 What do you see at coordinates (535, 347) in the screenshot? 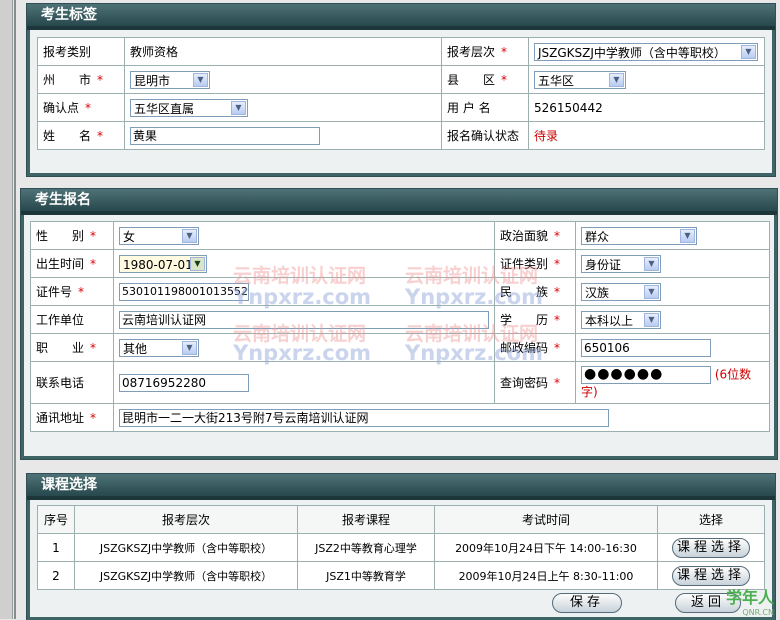
I see `postcode-label: 邮政编码 *` at bounding box center [535, 347].